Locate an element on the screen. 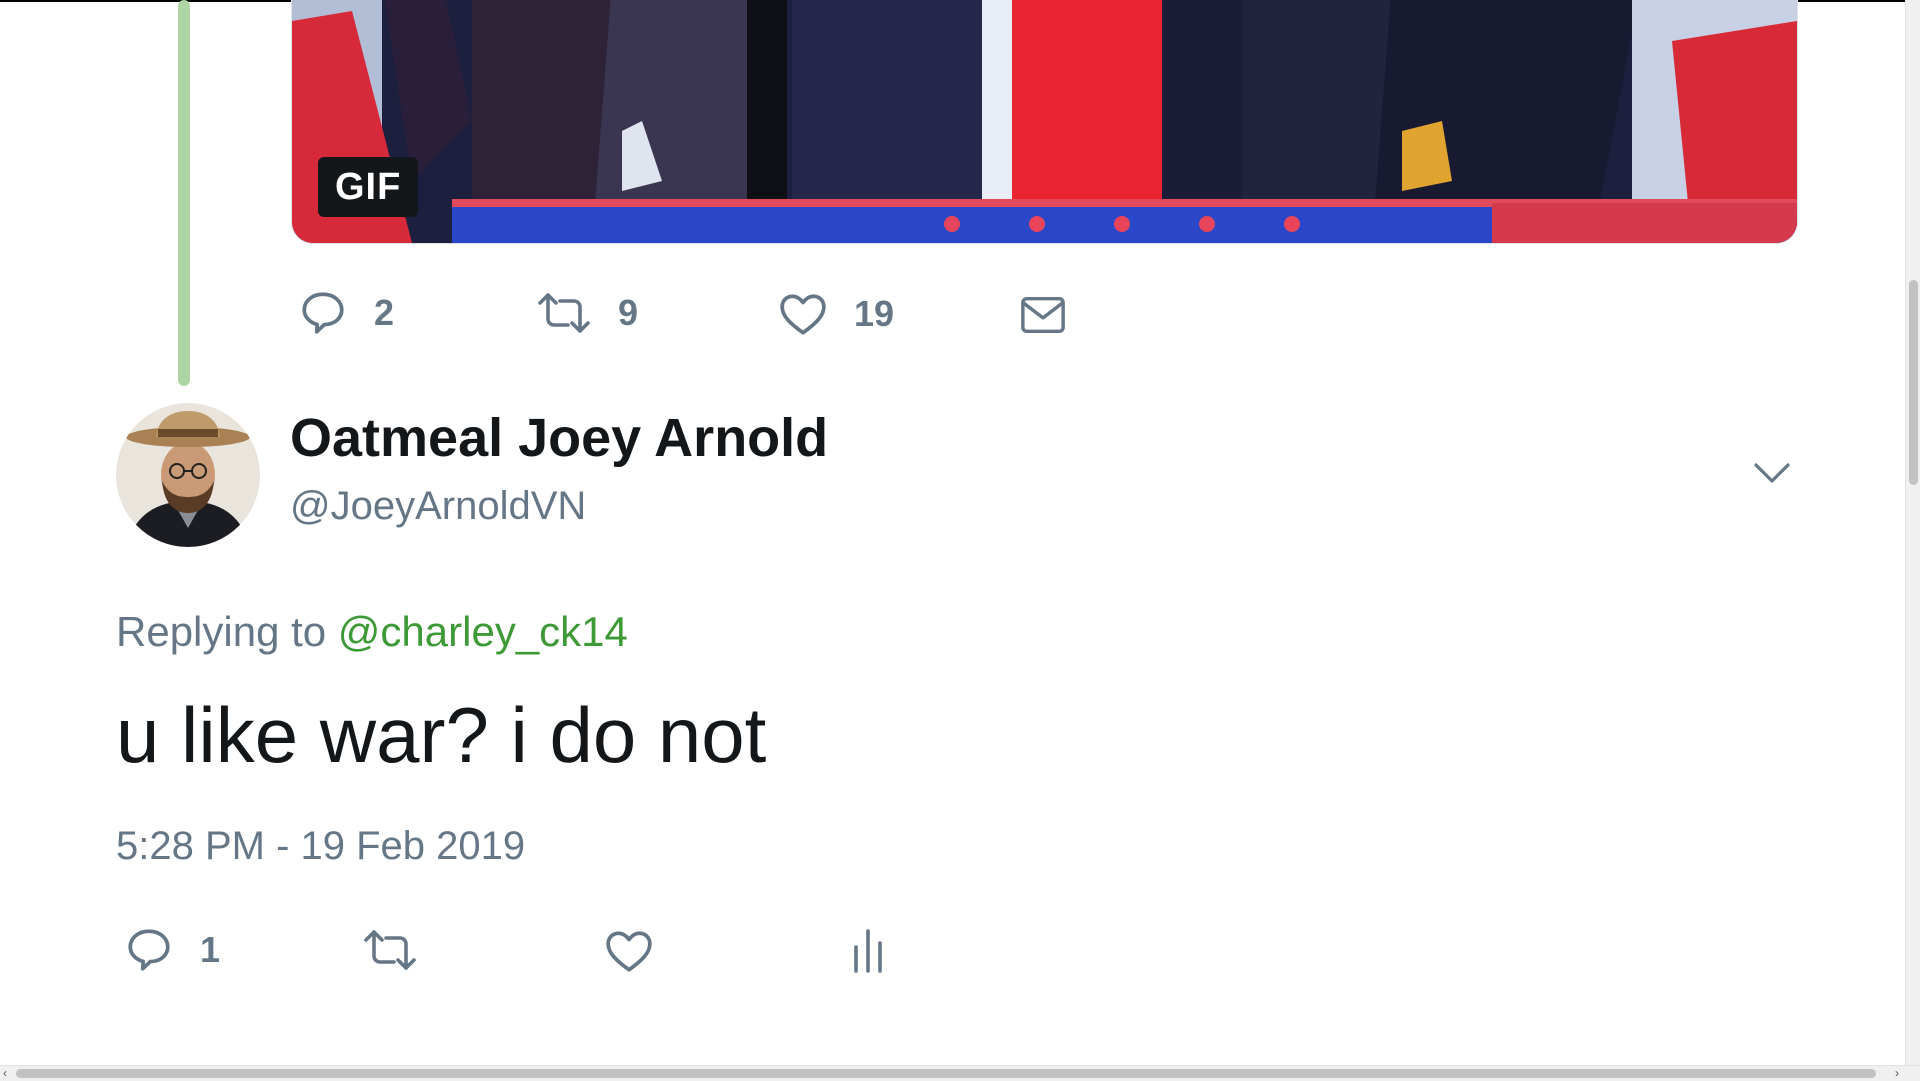  retweet-button is located at coordinates (390, 950).